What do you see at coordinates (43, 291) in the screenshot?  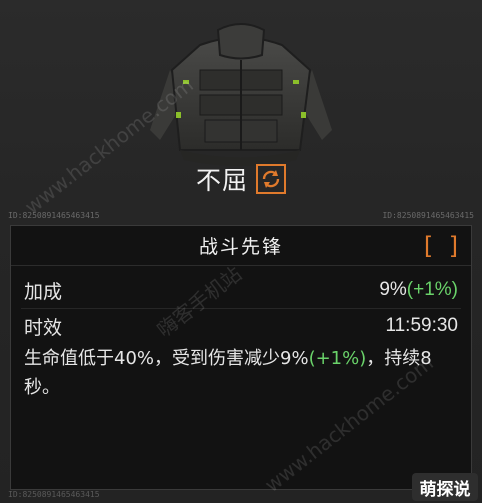 I see `bonus-label: 加成` at bounding box center [43, 291].